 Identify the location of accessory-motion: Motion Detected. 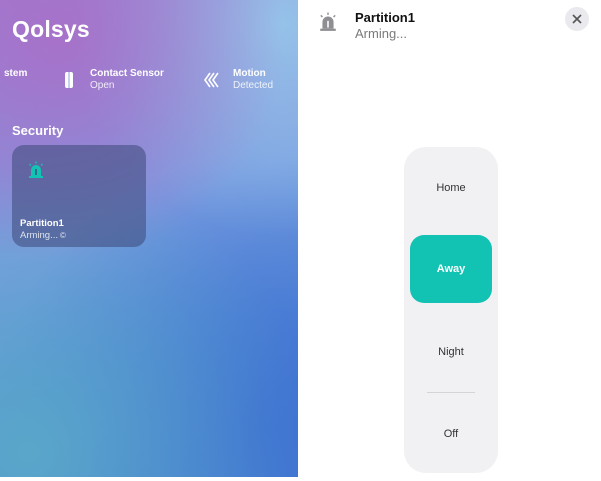
(251, 81).